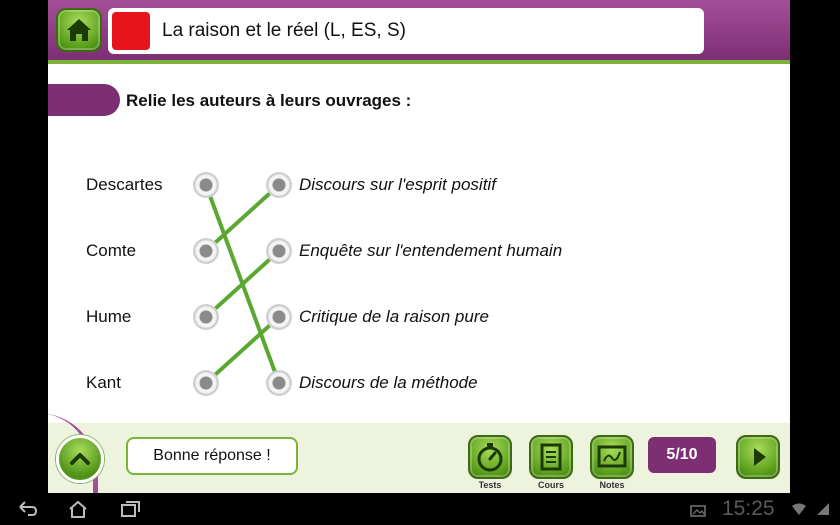  I want to click on work-label: Critique de la raison pure, so click(394, 316).